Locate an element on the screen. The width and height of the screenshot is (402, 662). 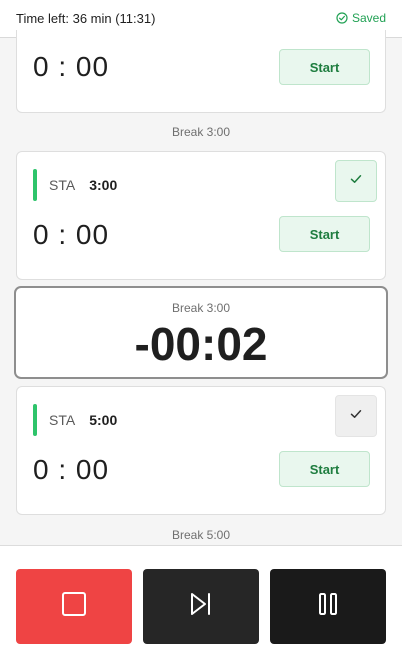
saved-label: Saved is located at coordinates (368, 18).